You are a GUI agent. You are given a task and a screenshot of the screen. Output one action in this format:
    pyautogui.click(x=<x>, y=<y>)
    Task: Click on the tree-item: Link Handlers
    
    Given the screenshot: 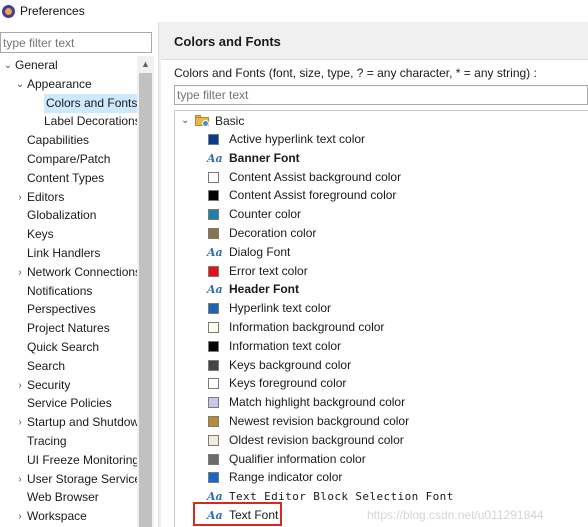 What is the action you would take?
    pyautogui.click(x=68, y=253)
    